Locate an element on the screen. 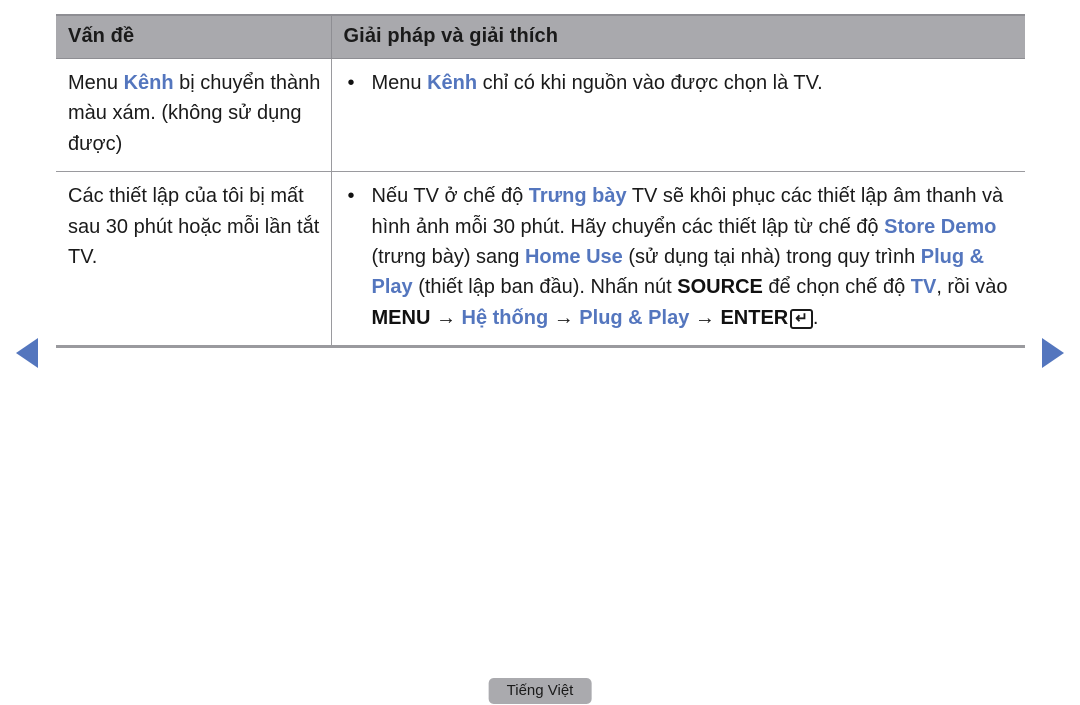 Image resolution: width=1080 pixels, height=705 pixels. problem-text-part-1: Menu is located at coordinates (96, 83).